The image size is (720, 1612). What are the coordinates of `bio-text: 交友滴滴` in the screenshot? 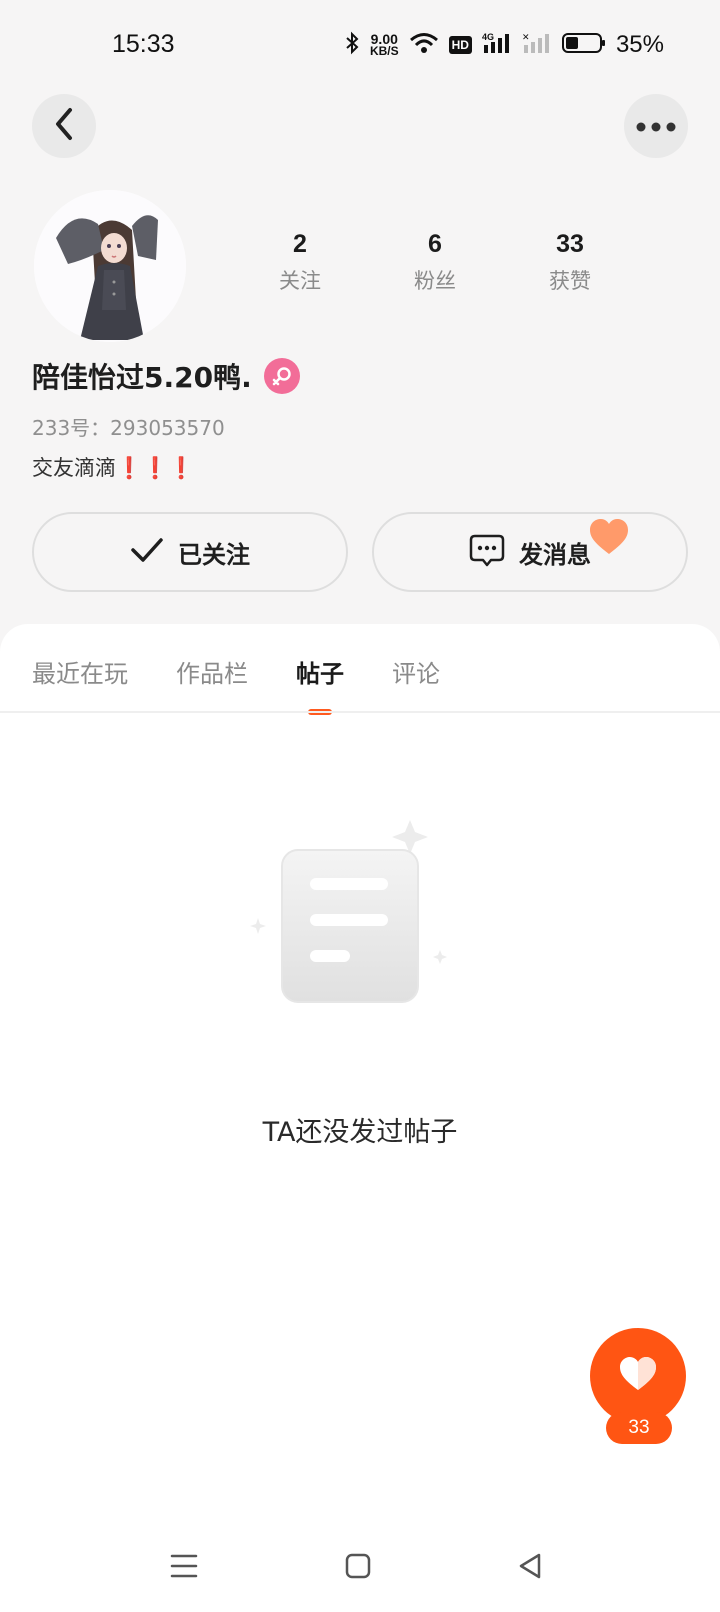 It's located at (74, 468).